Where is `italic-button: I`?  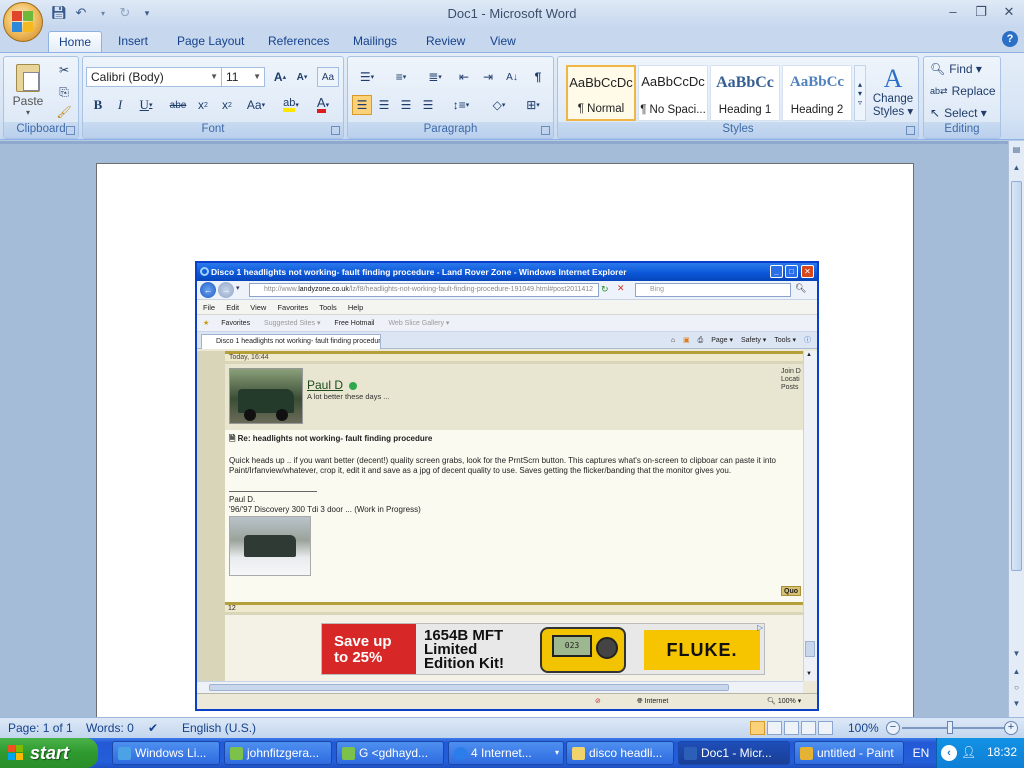 italic-button: I is located at coordinates (120, 105).